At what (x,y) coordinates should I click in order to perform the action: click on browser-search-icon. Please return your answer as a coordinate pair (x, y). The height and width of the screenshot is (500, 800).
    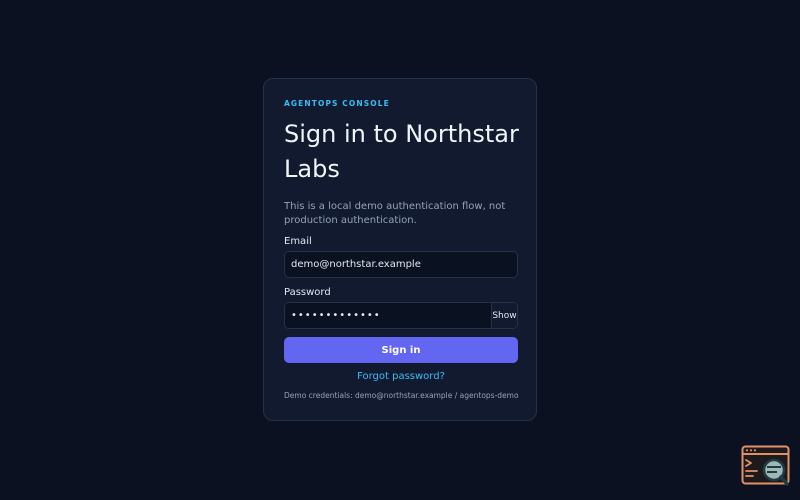
    Looking at the image, I should click on (766, 466).